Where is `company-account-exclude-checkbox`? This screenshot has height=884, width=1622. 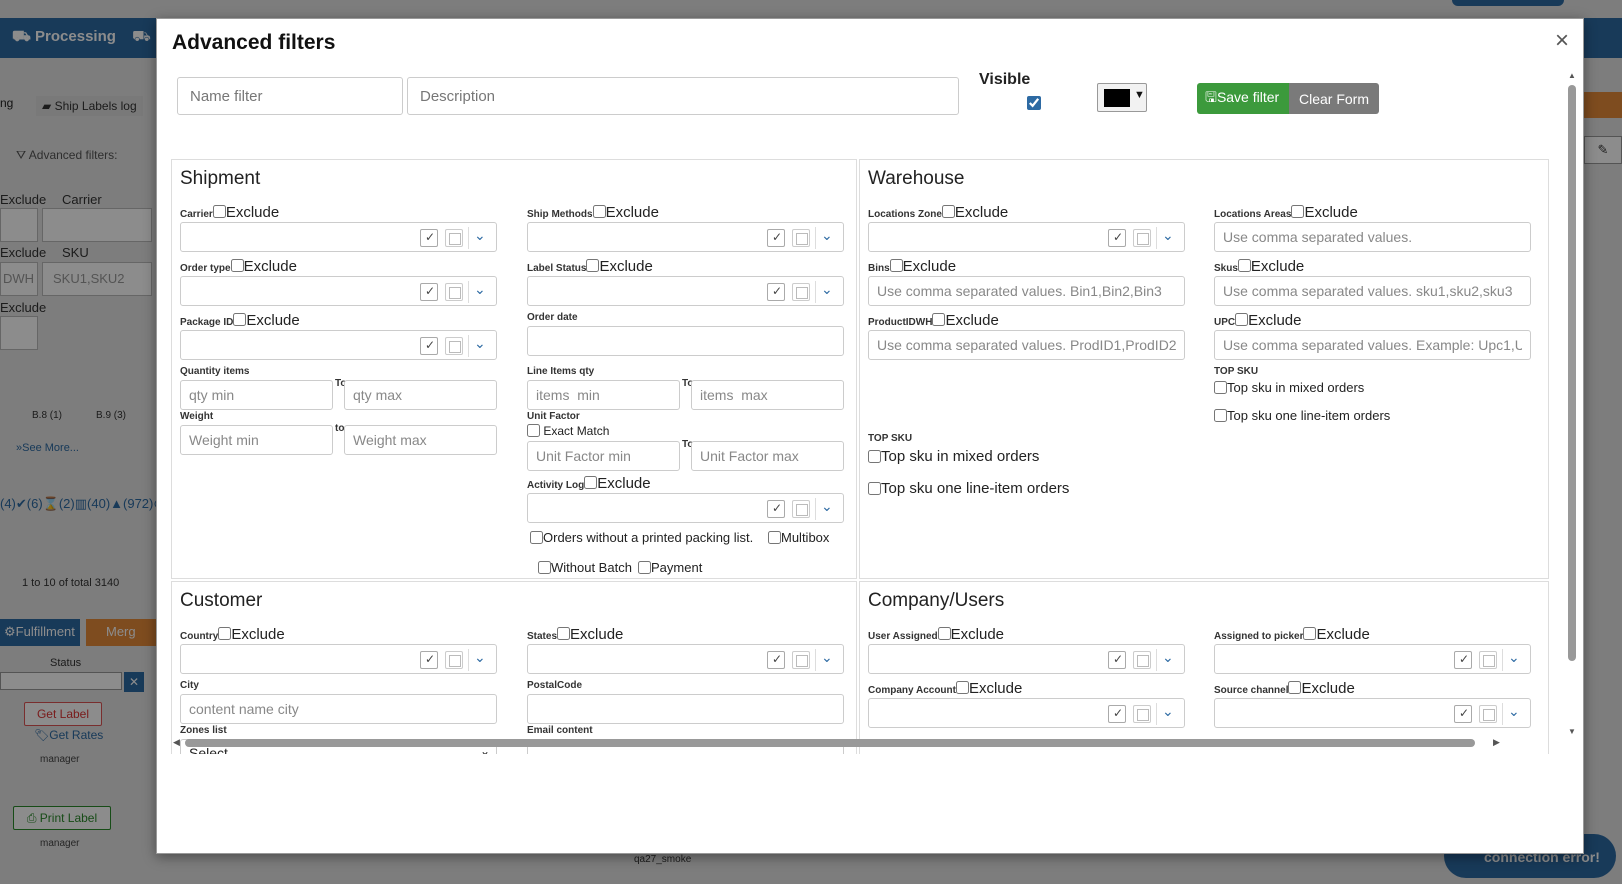
company-account-exclude-checkbox is located at coordinates (962, 687).